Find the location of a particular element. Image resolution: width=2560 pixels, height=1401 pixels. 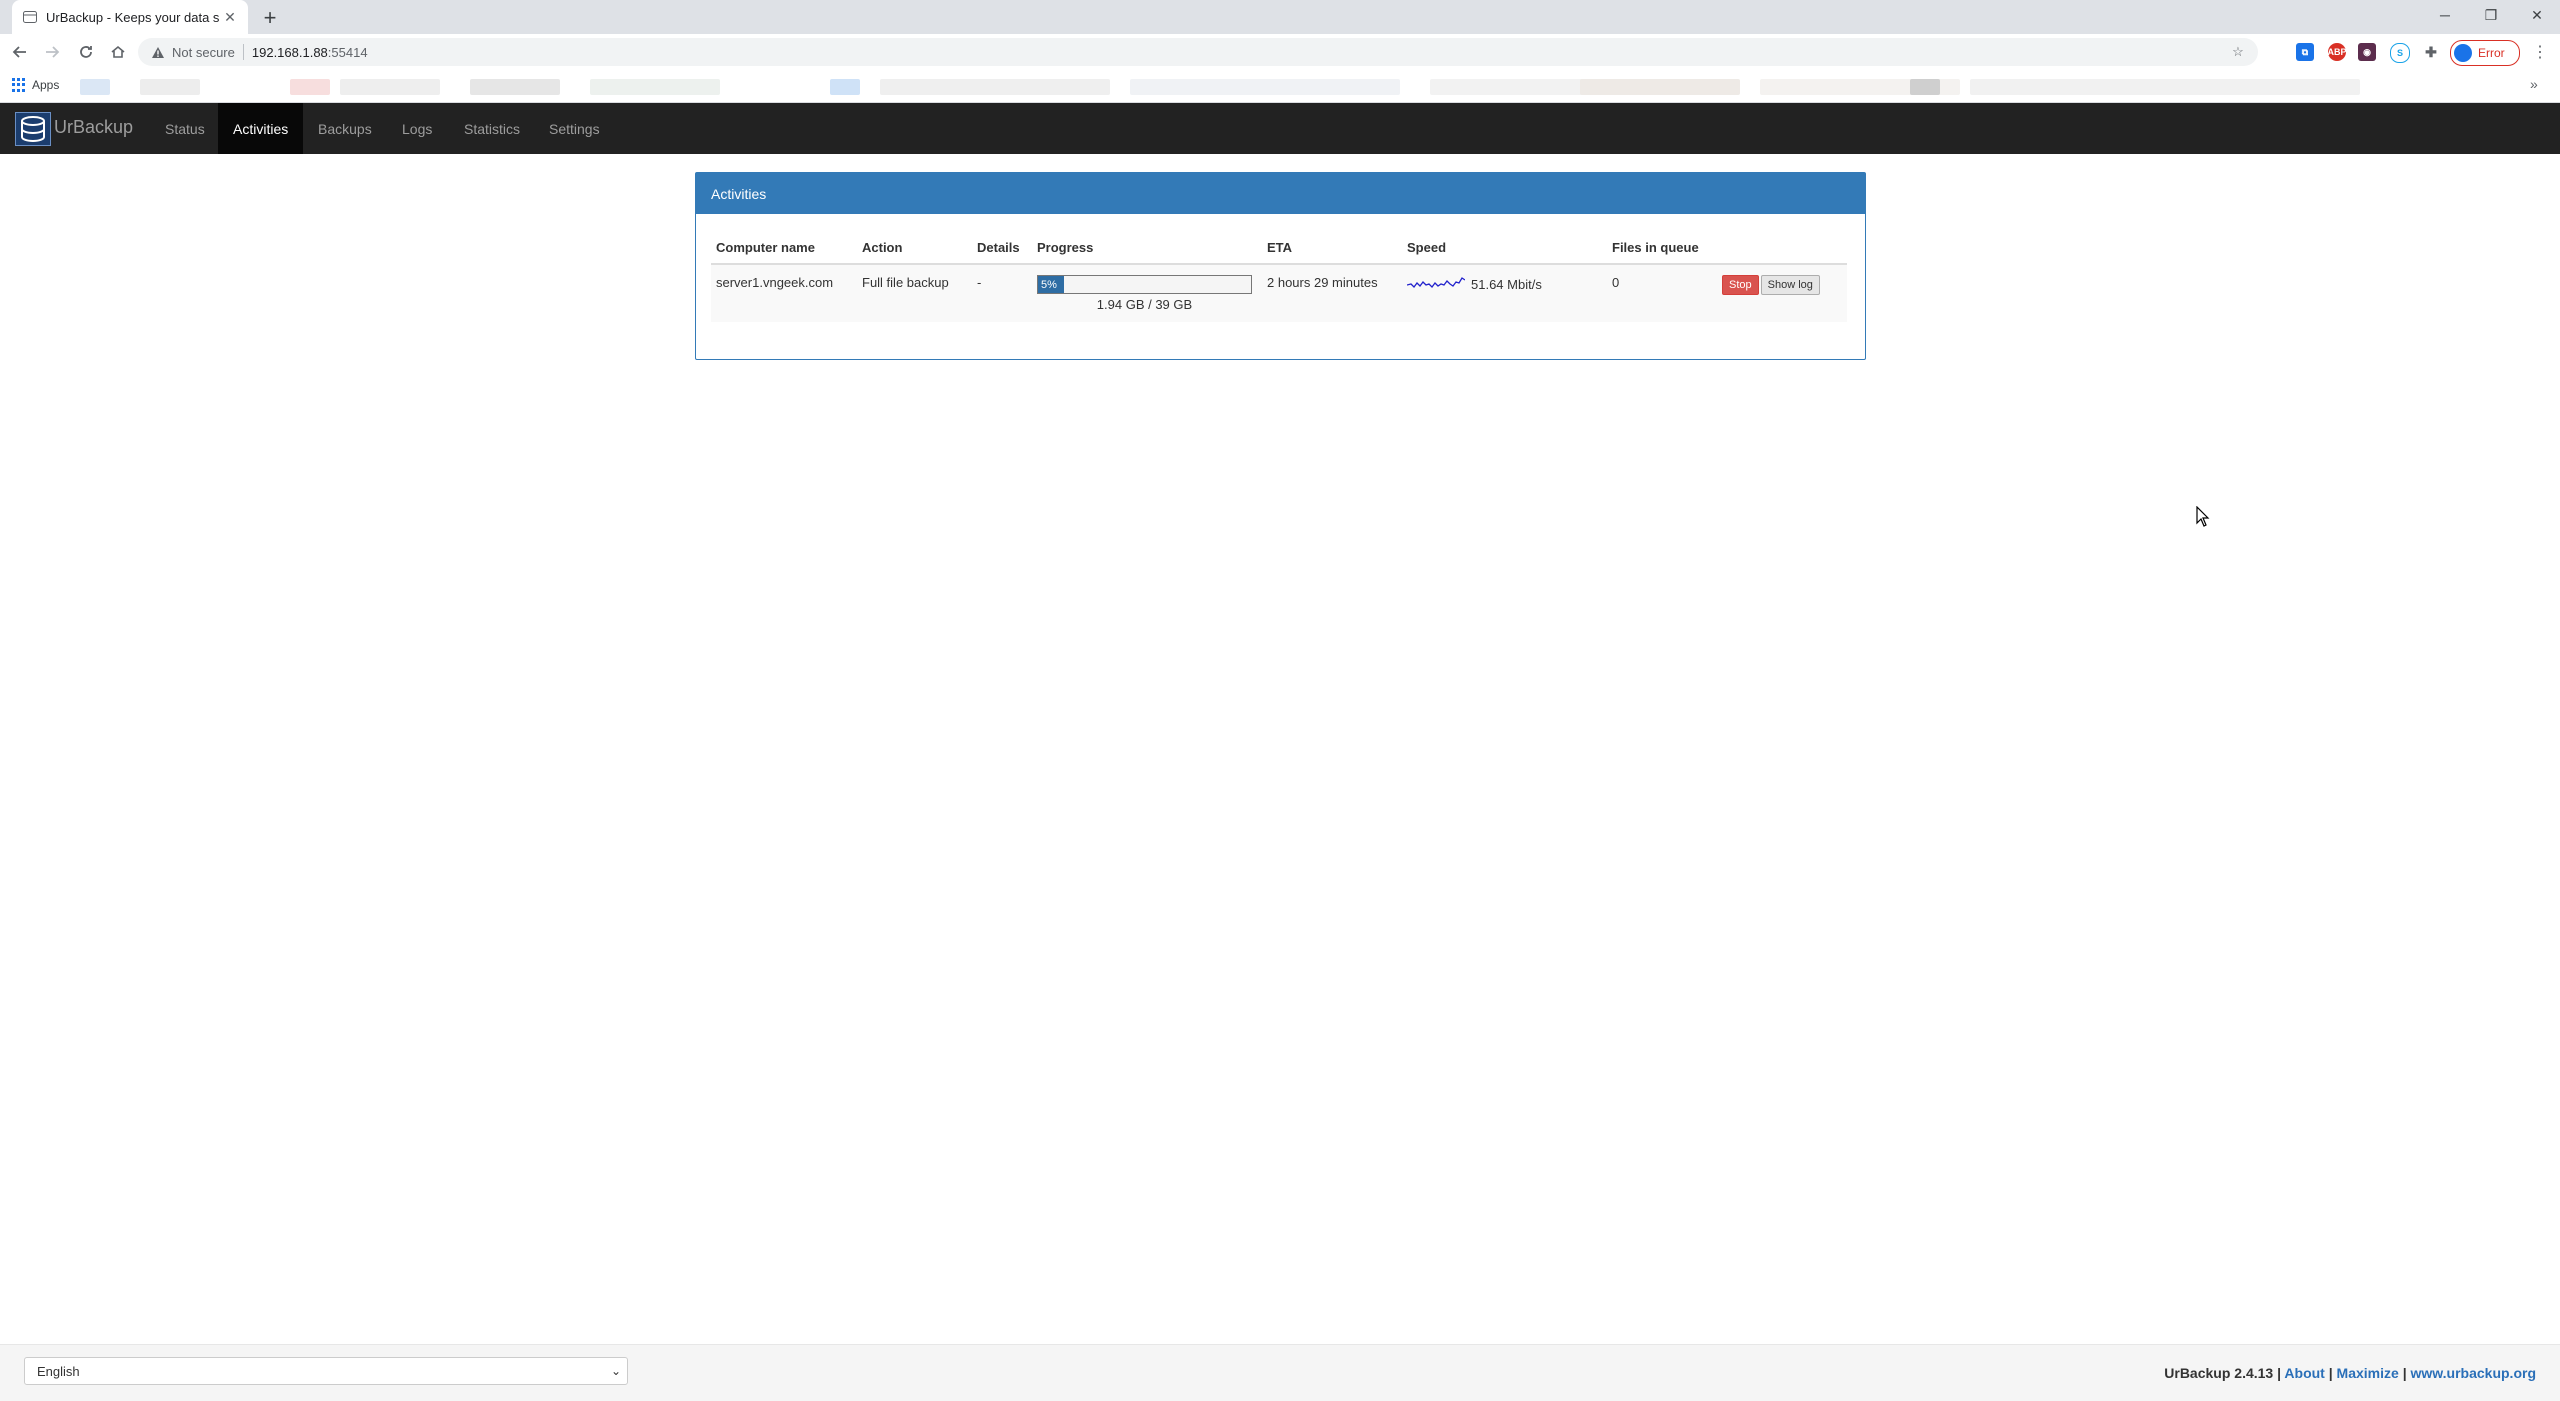

nav-settings: Settings is located at coordinates (574, 128).